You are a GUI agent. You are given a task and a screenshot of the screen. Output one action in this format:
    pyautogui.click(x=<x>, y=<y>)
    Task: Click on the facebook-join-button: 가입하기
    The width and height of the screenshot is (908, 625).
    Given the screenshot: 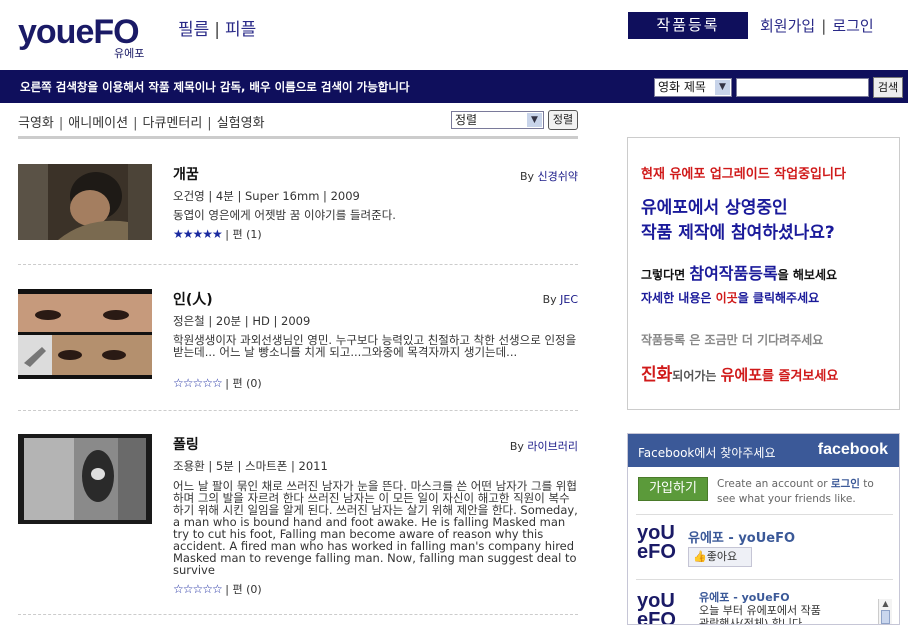 What is the action you would take?
    pyautogui.click(x=673, y=489)
    